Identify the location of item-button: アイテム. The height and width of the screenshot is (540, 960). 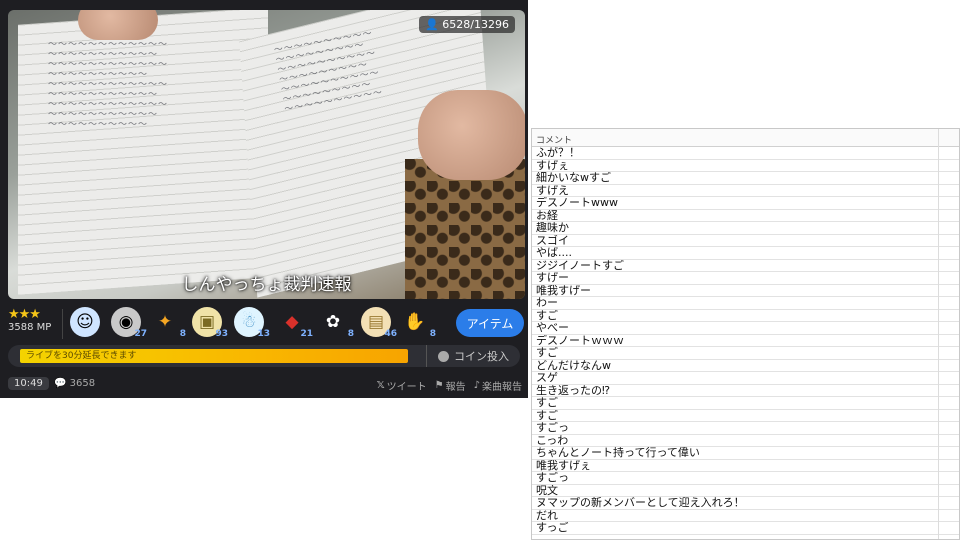
(490, 323).